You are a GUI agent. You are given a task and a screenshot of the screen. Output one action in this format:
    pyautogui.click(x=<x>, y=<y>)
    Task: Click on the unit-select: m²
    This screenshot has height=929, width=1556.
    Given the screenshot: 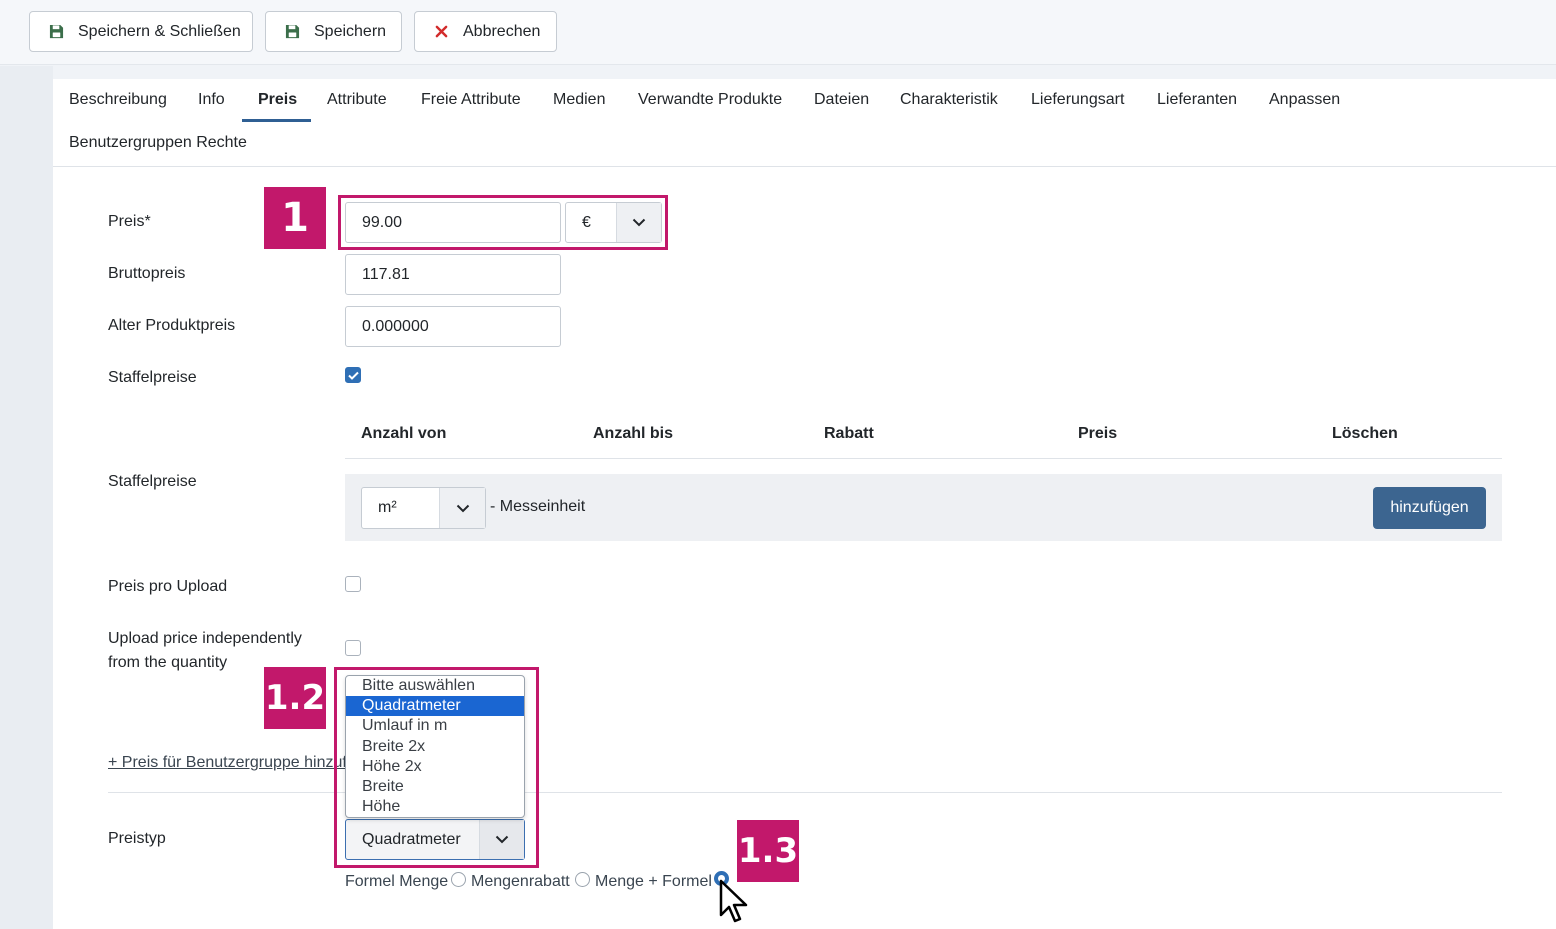 What is the action you would take?
    pyautogui.click(x=423, y=508)
    